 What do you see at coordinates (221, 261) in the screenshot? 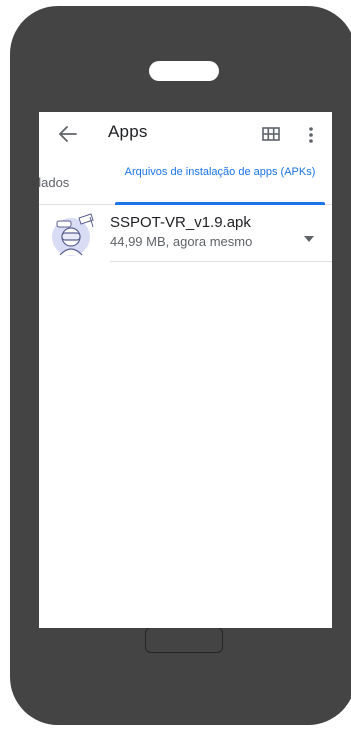
I see `list-divider` at bounding box center [221, 261].